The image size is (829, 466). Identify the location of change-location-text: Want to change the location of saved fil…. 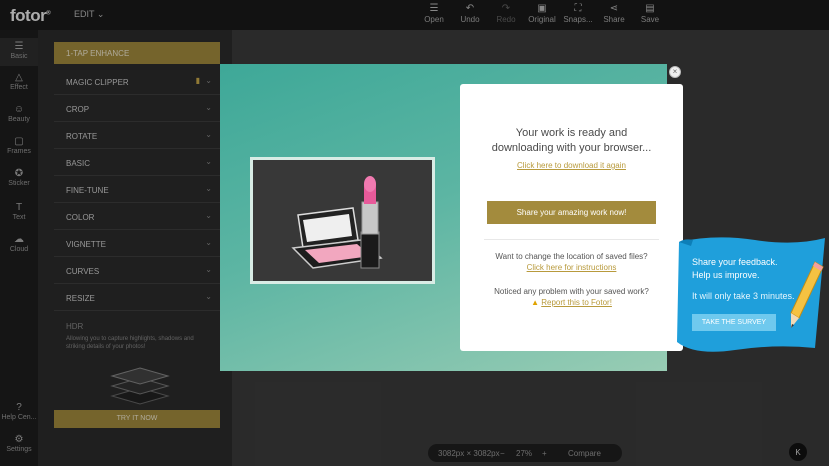
(571, 256).